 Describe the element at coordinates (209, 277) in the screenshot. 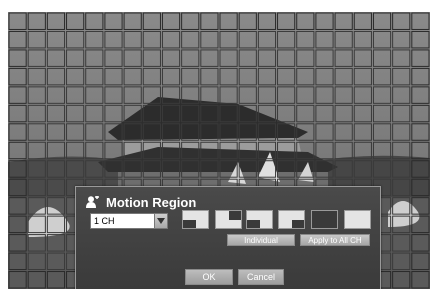

I see `ok-button: OK` at that location.